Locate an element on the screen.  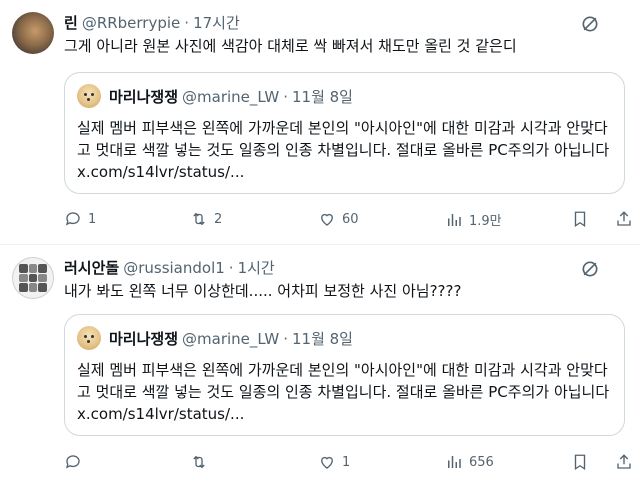
like-count: 60 is located at coordinates (350, 219).